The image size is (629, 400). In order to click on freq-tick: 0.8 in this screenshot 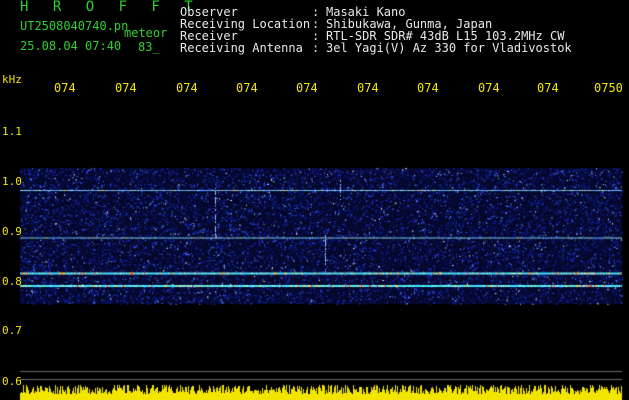, I will do `click(12, 281)`.